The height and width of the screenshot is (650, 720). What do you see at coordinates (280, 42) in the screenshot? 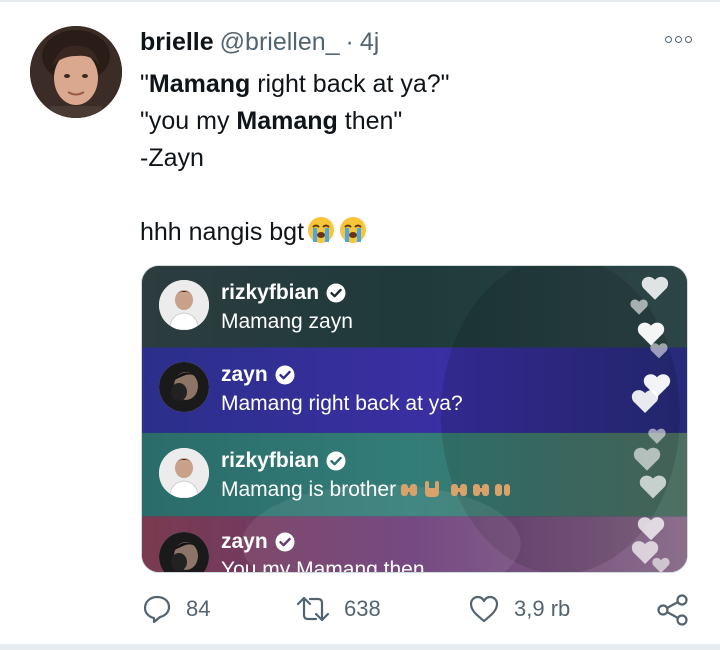
I see `author-handle: @briellen_` at bounding box center [280, 42].